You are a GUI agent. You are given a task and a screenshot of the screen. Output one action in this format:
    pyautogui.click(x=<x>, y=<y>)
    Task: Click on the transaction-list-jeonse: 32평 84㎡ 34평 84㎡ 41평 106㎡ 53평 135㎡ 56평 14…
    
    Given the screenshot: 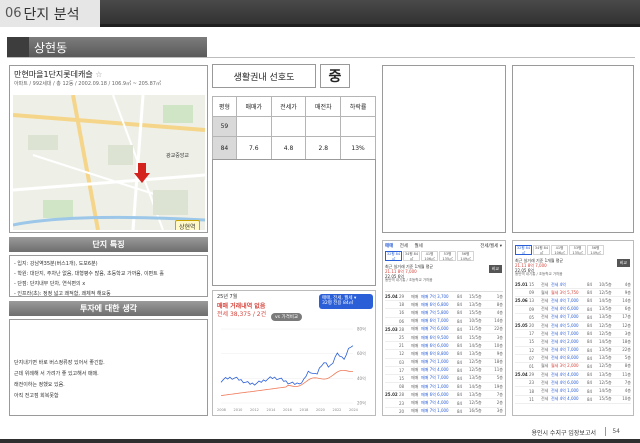 What is the action you would take?
    pyautogui.click(x=573, y=328)
    